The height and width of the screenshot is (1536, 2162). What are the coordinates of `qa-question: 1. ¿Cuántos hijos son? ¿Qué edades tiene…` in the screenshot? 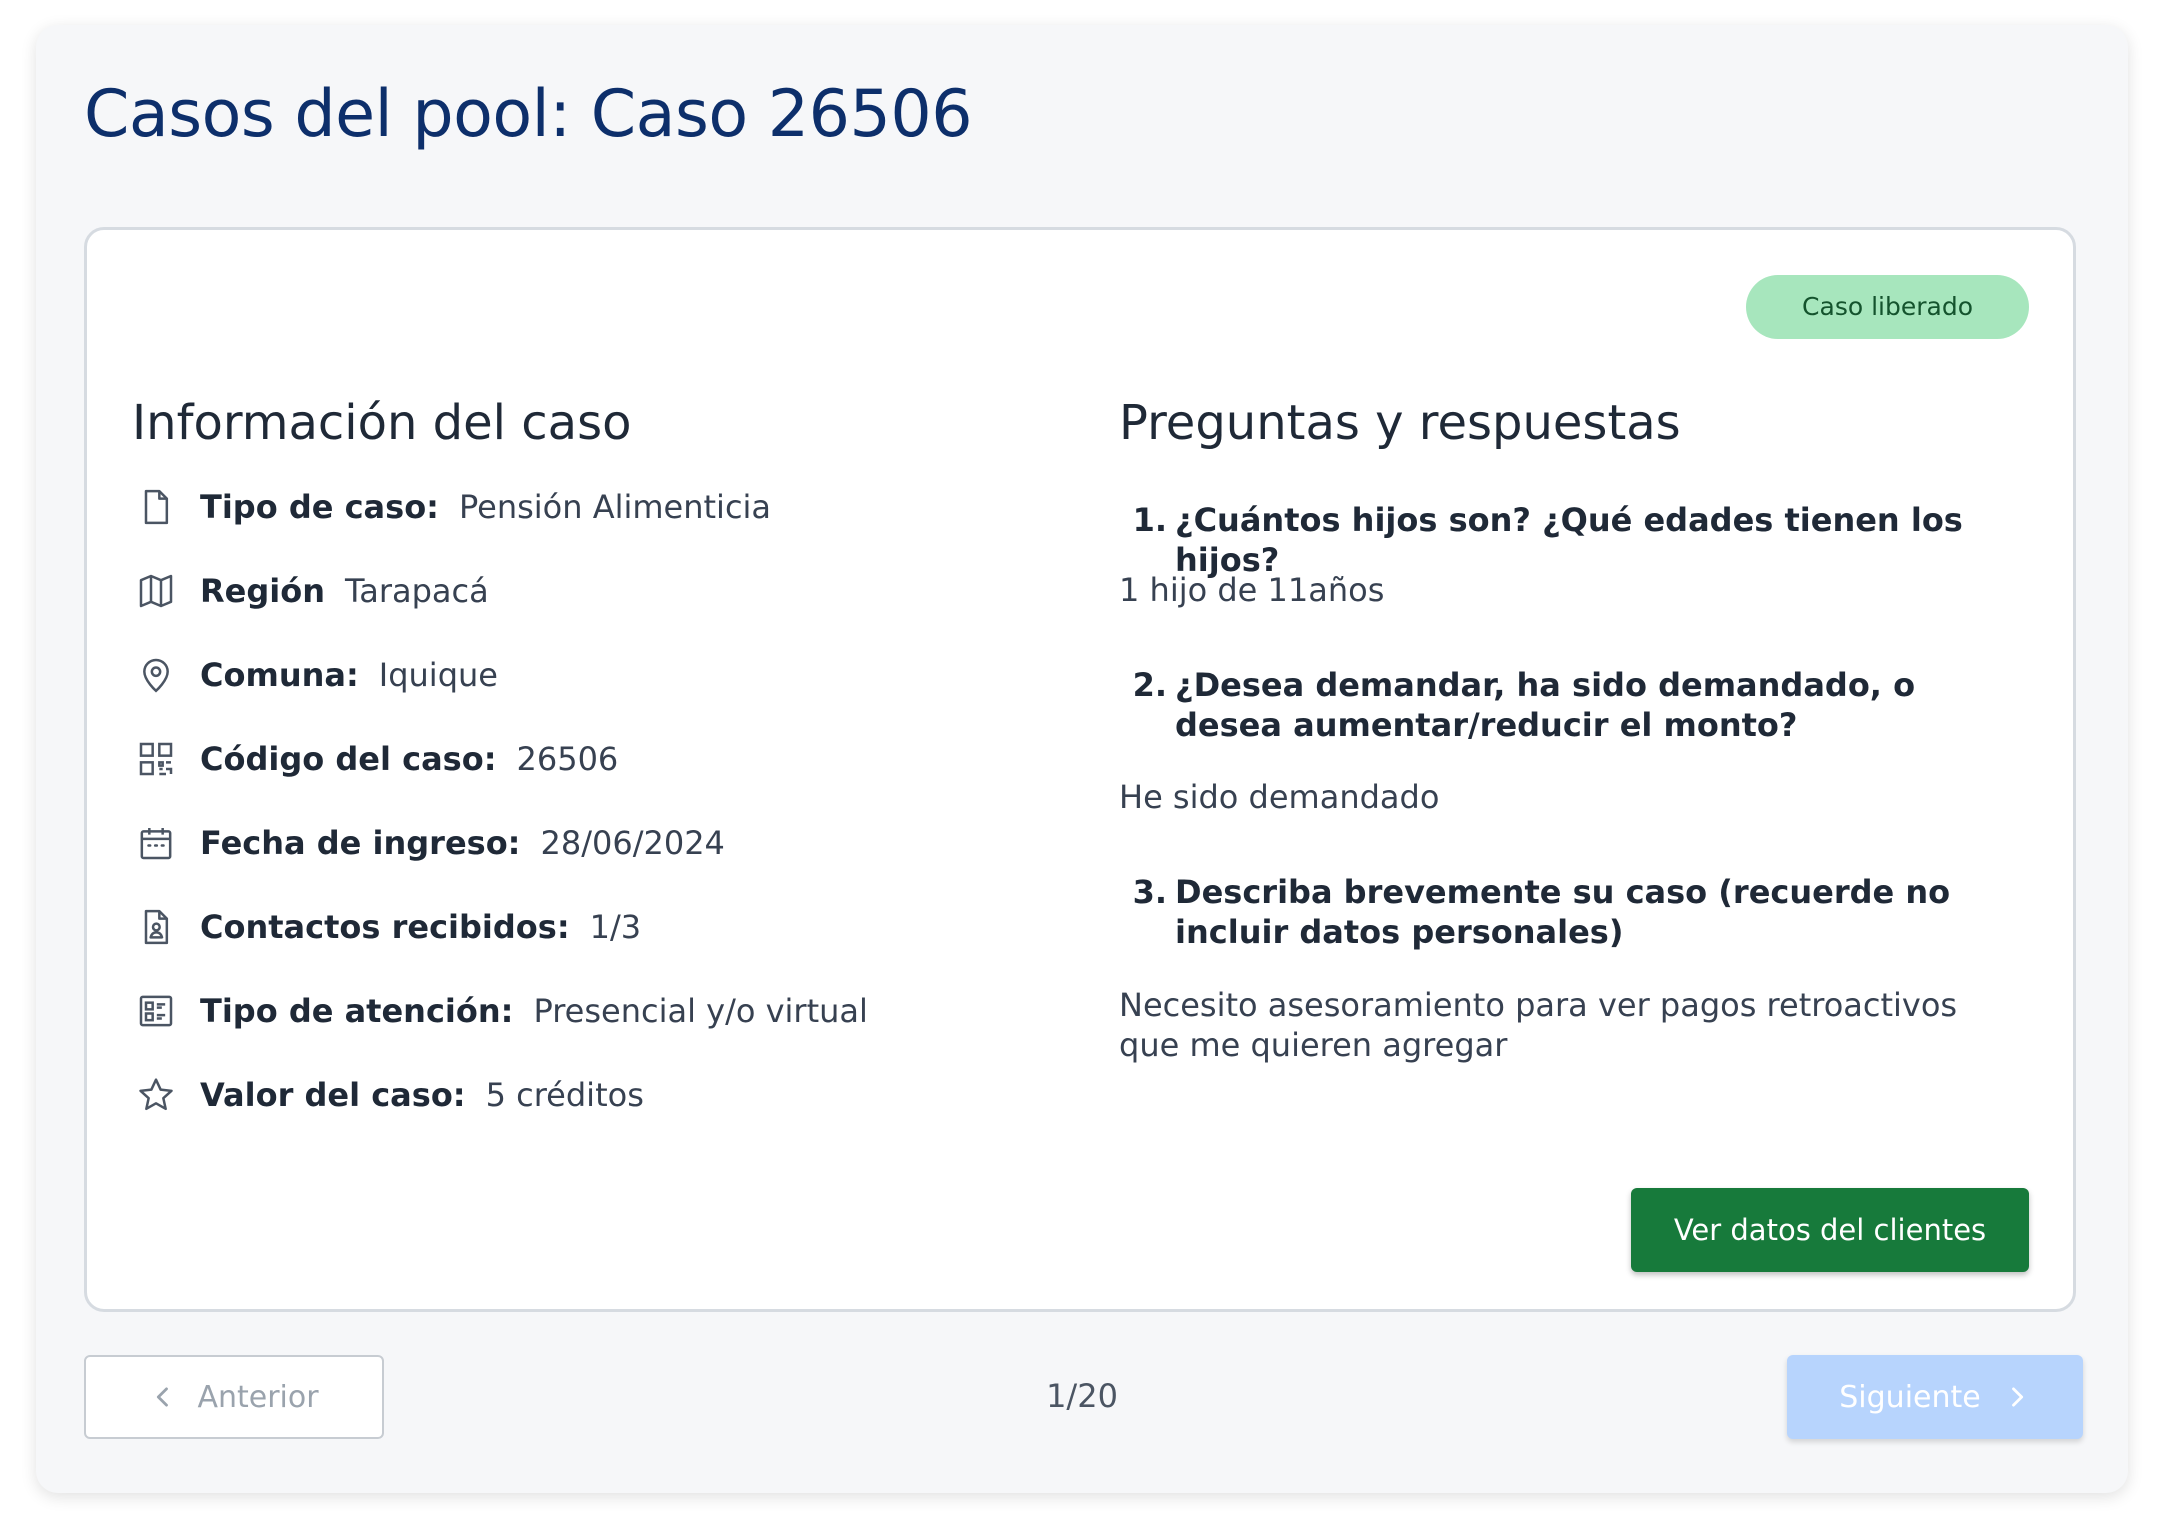 It's located at (1559, 540).